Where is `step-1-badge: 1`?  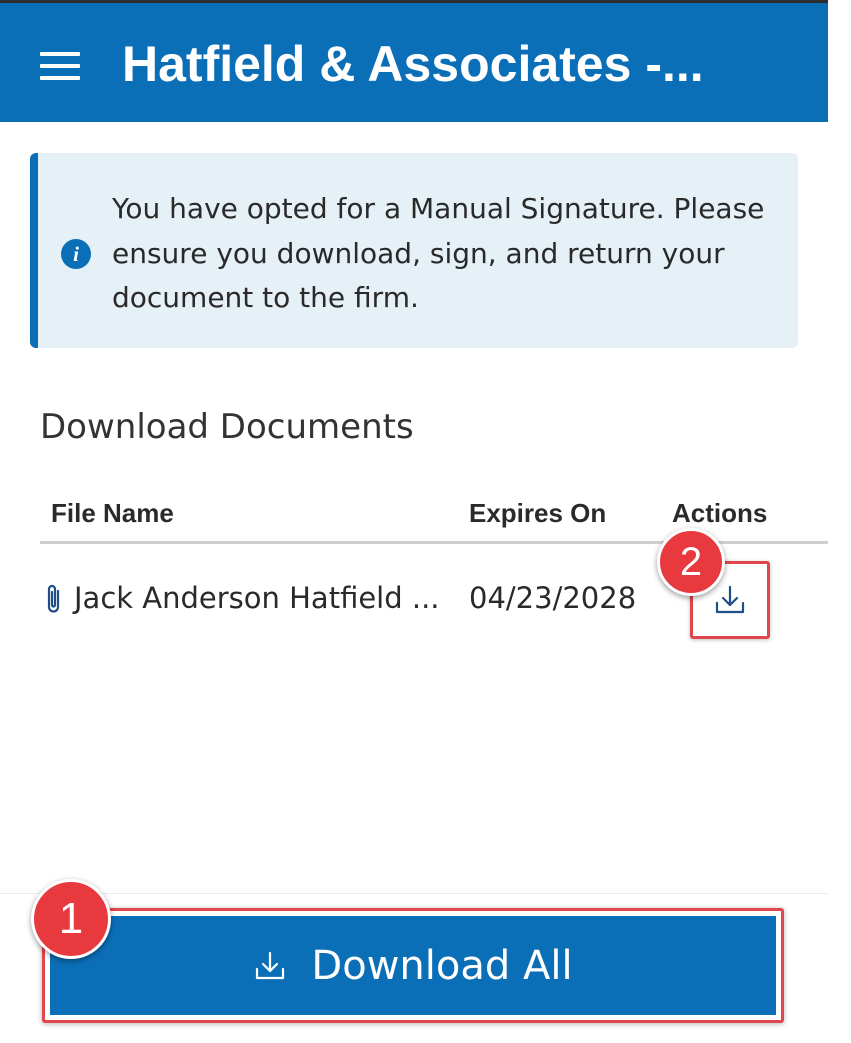 step-1-badge: 1 is located at coordinates (71, 919).